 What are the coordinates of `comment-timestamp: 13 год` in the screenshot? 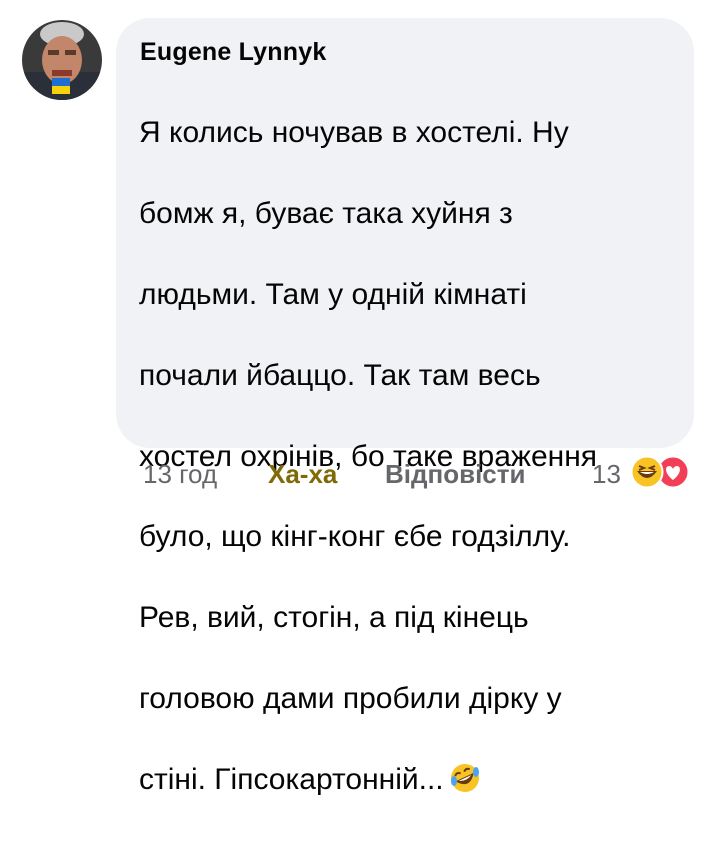 It's located at (180, 474).